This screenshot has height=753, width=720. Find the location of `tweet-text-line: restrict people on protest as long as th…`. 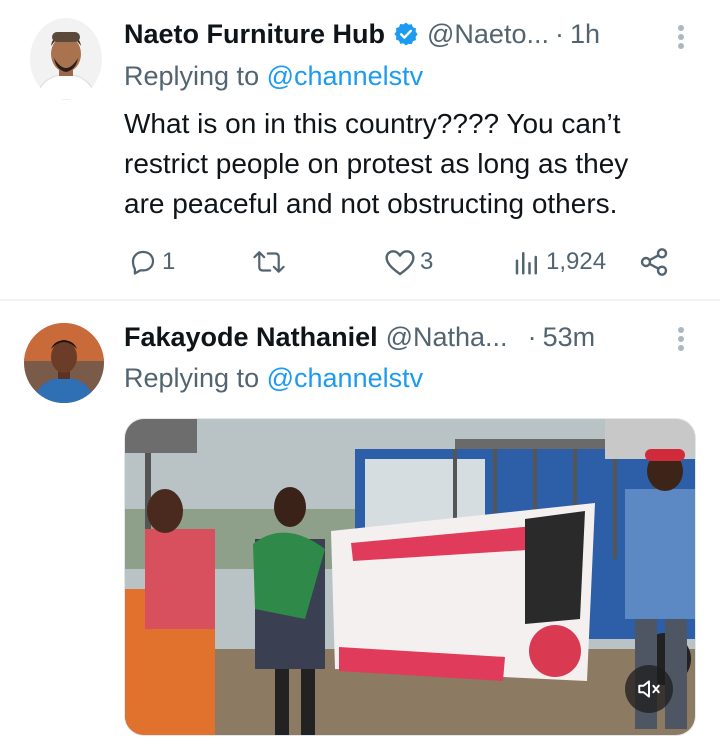

tweet-text-line: restrict people on protest as long as th… is located at coordinates (376, 163).